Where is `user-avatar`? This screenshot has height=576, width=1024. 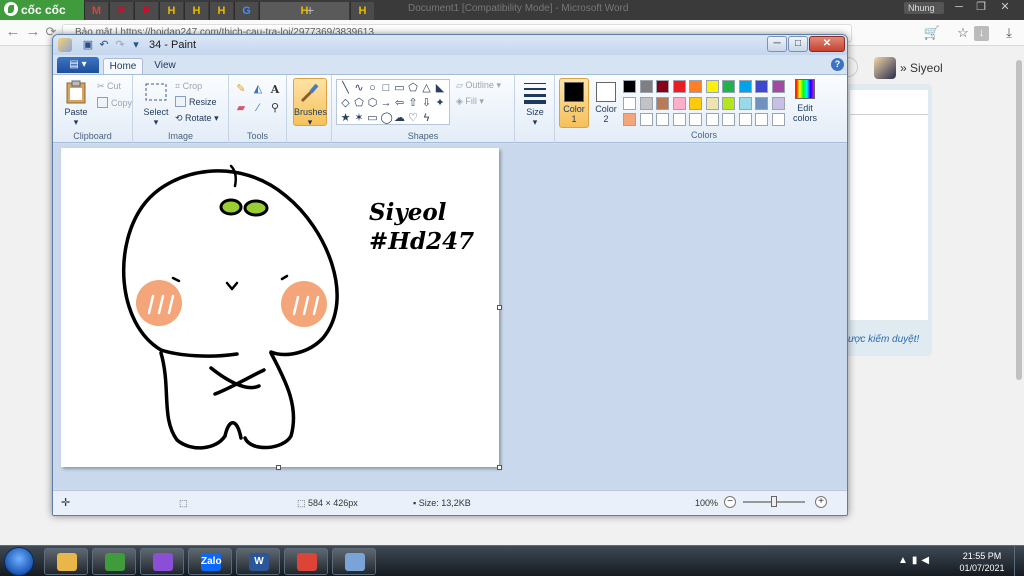 user-avatar is located at coordinates (885, 68).